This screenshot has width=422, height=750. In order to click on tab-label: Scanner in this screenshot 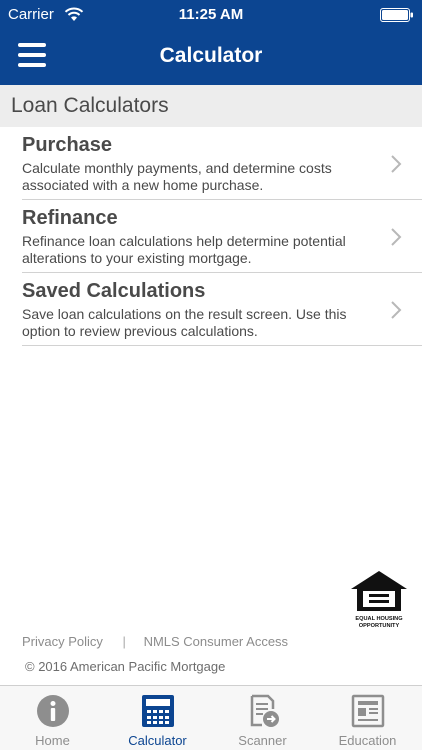, I will do `click(262, 740)`.